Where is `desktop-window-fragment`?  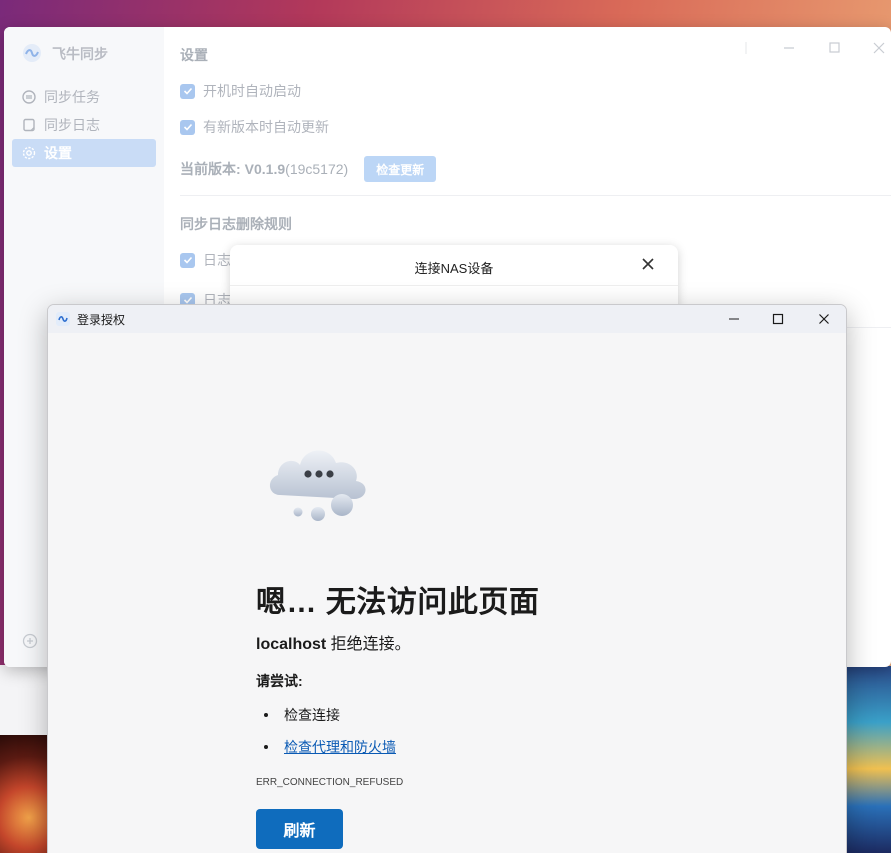
desktop-window-fragment is located at coordinates (24, 700).